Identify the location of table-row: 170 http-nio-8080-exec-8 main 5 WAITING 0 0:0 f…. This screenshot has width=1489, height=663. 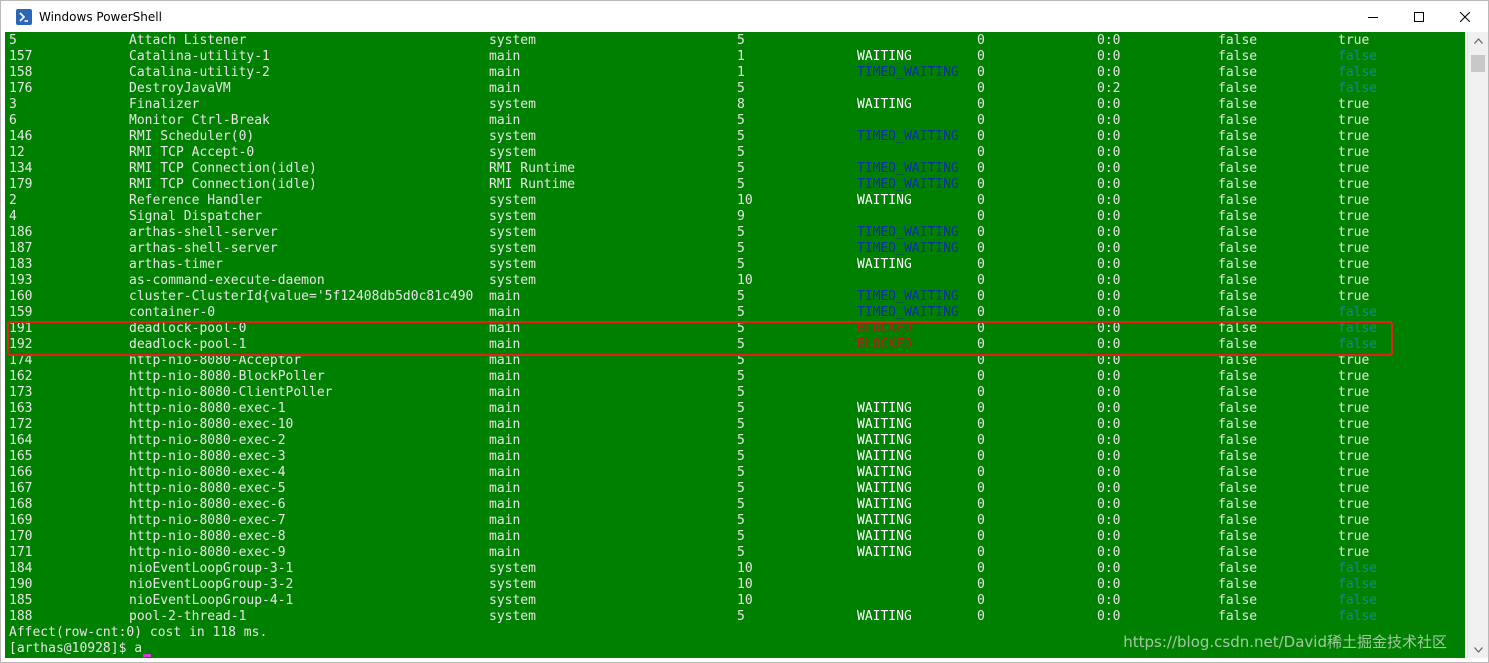
(735, 537).